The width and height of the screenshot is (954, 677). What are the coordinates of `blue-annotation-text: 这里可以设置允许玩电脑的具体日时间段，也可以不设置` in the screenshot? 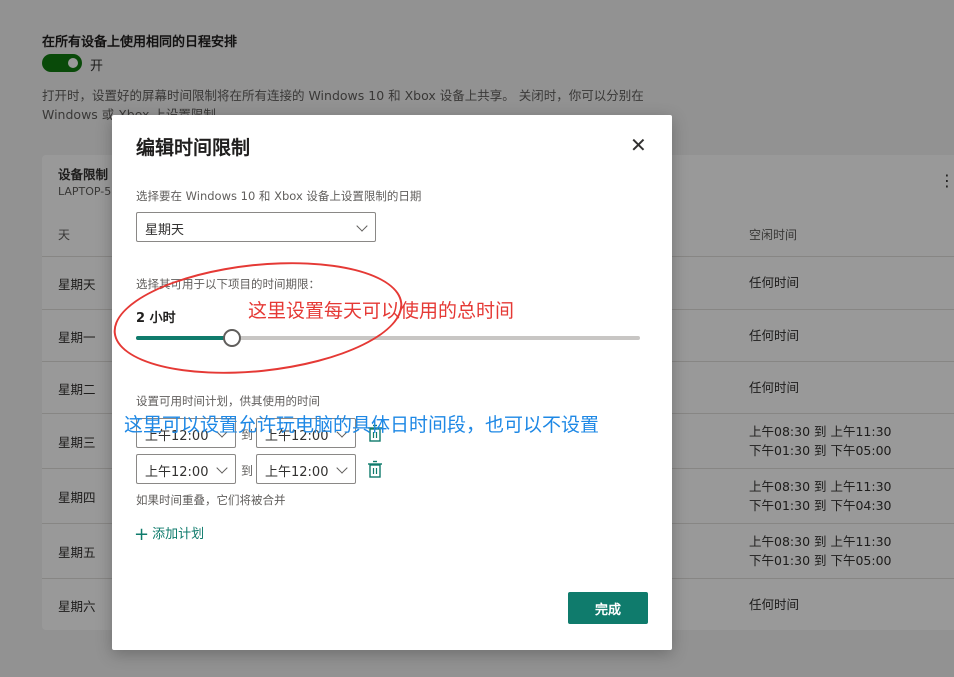 It's located at (362, 425).